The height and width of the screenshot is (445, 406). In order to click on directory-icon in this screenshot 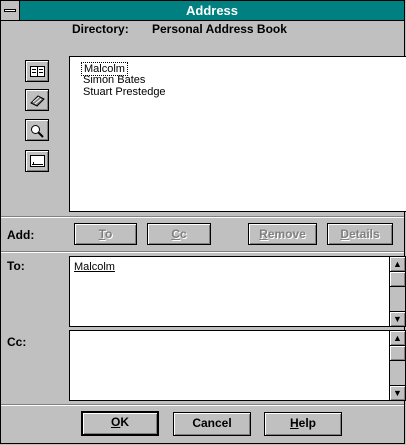, I will do `click(37, 101)`.